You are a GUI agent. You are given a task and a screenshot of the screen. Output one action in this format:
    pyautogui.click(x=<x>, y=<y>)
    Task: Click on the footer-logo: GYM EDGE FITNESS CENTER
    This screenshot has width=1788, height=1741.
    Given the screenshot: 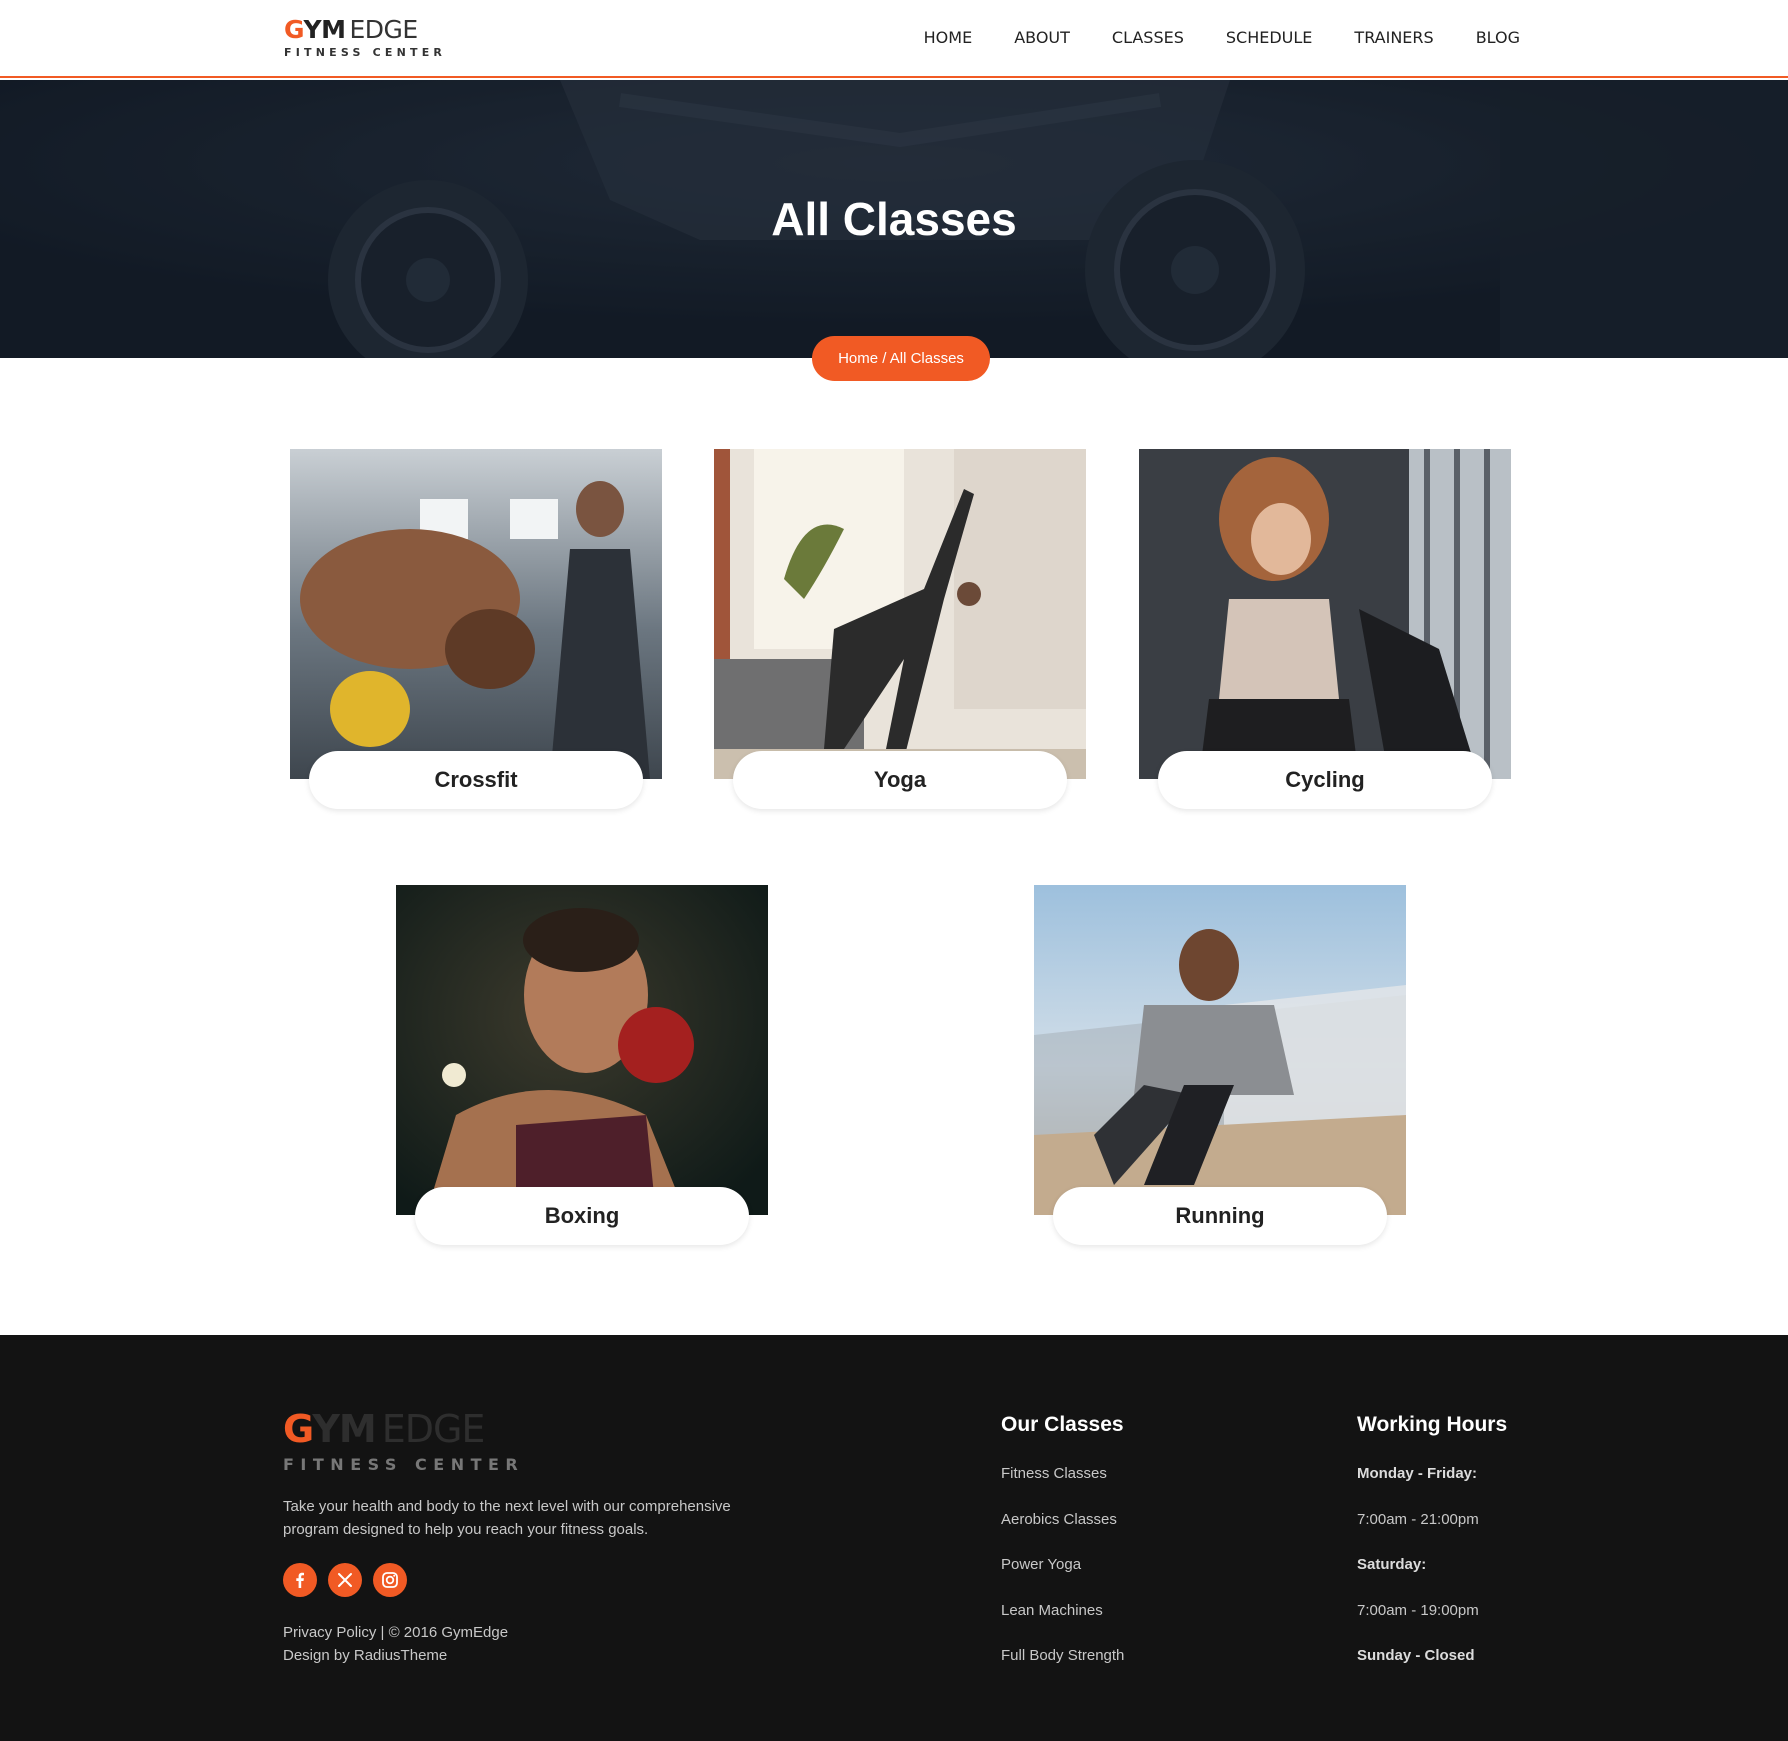 What is the action you would take?
    pyautogui.click(x=403, y=1441)
    